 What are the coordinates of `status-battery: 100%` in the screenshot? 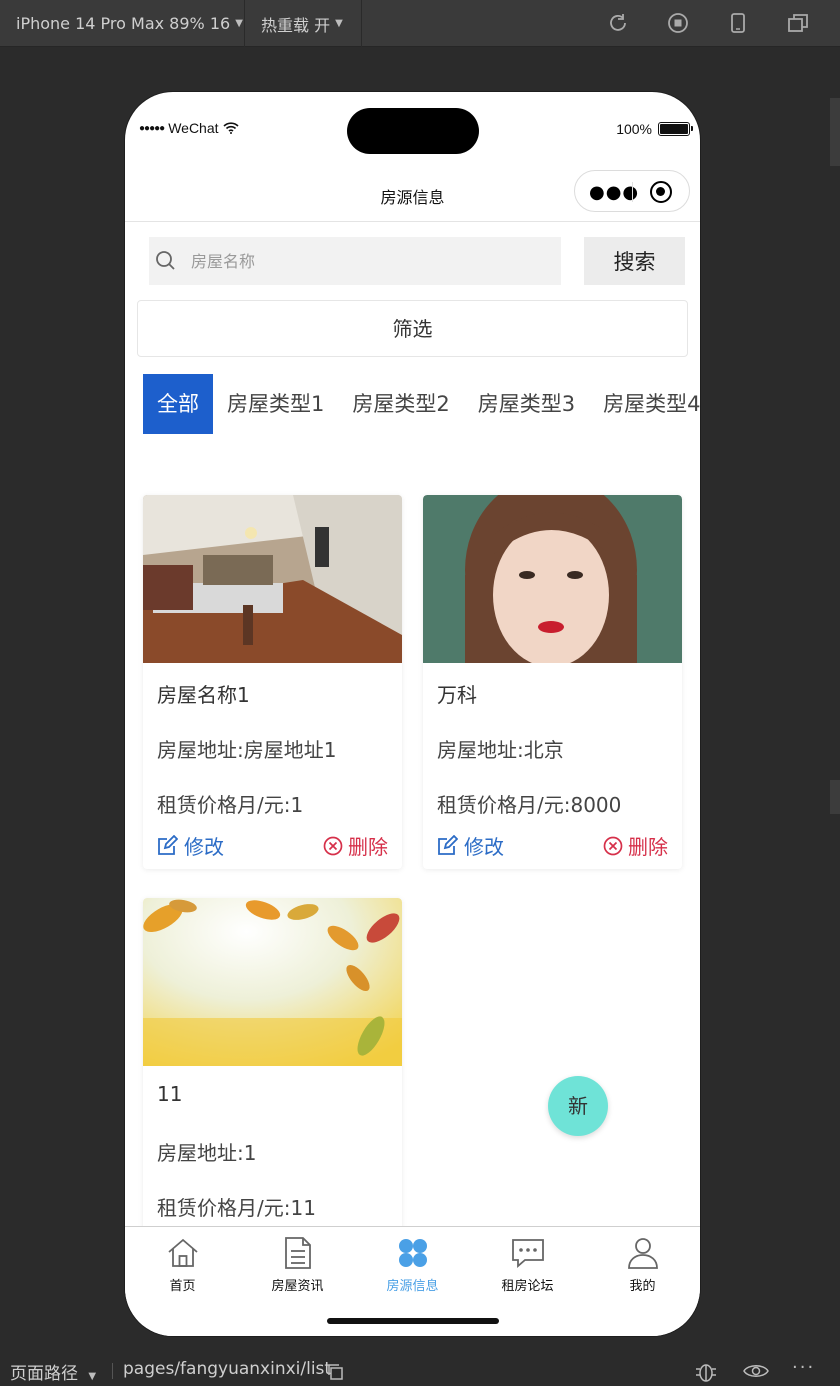 It's located at (654, 129).